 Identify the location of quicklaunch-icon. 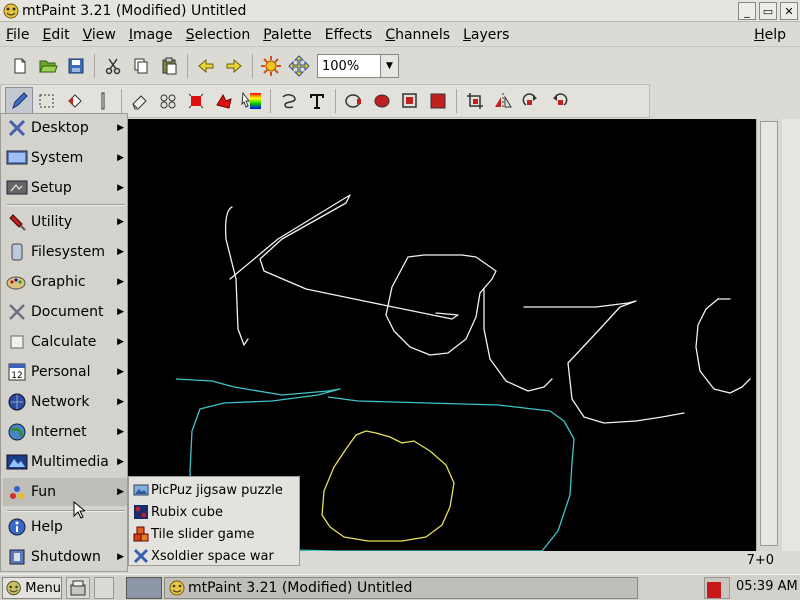
(78, 588).